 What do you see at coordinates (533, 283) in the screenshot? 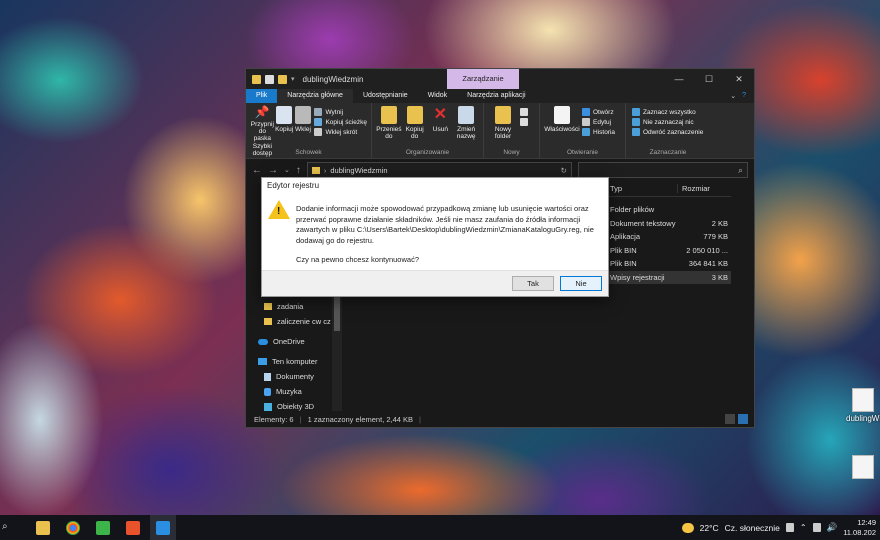
I see `yes-button: Tak` at bounding box center [533, 283].